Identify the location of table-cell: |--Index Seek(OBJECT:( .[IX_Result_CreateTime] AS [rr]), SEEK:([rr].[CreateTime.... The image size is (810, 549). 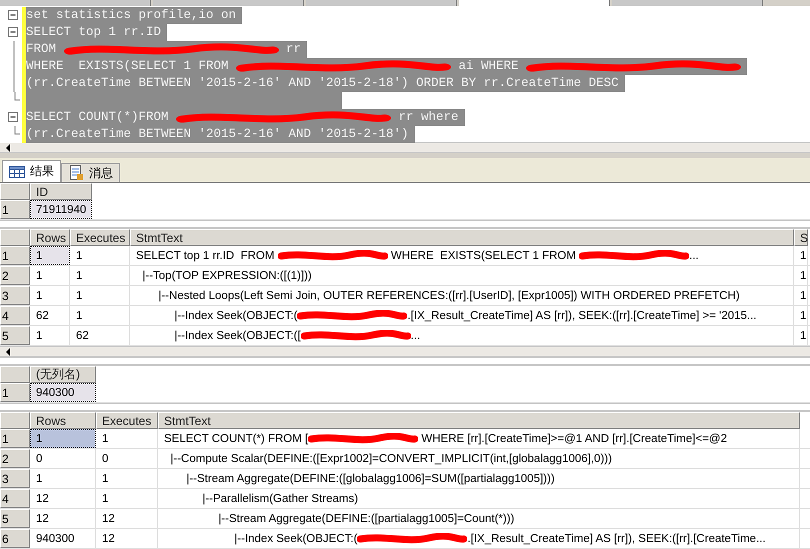
(479, 538).